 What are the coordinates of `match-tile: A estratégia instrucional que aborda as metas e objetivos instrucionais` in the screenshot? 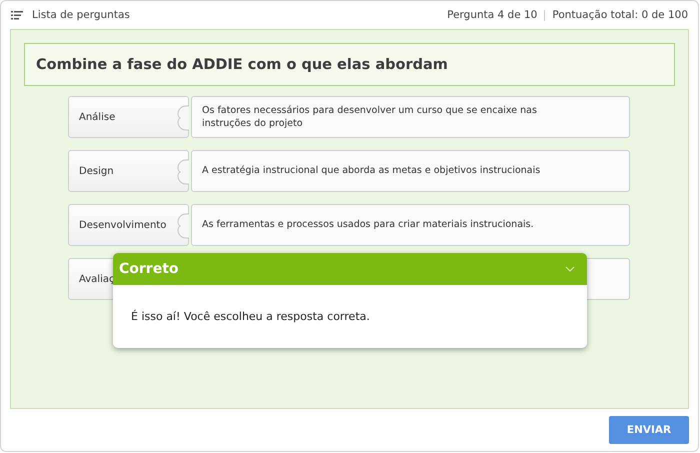 It's located at (410, 171).